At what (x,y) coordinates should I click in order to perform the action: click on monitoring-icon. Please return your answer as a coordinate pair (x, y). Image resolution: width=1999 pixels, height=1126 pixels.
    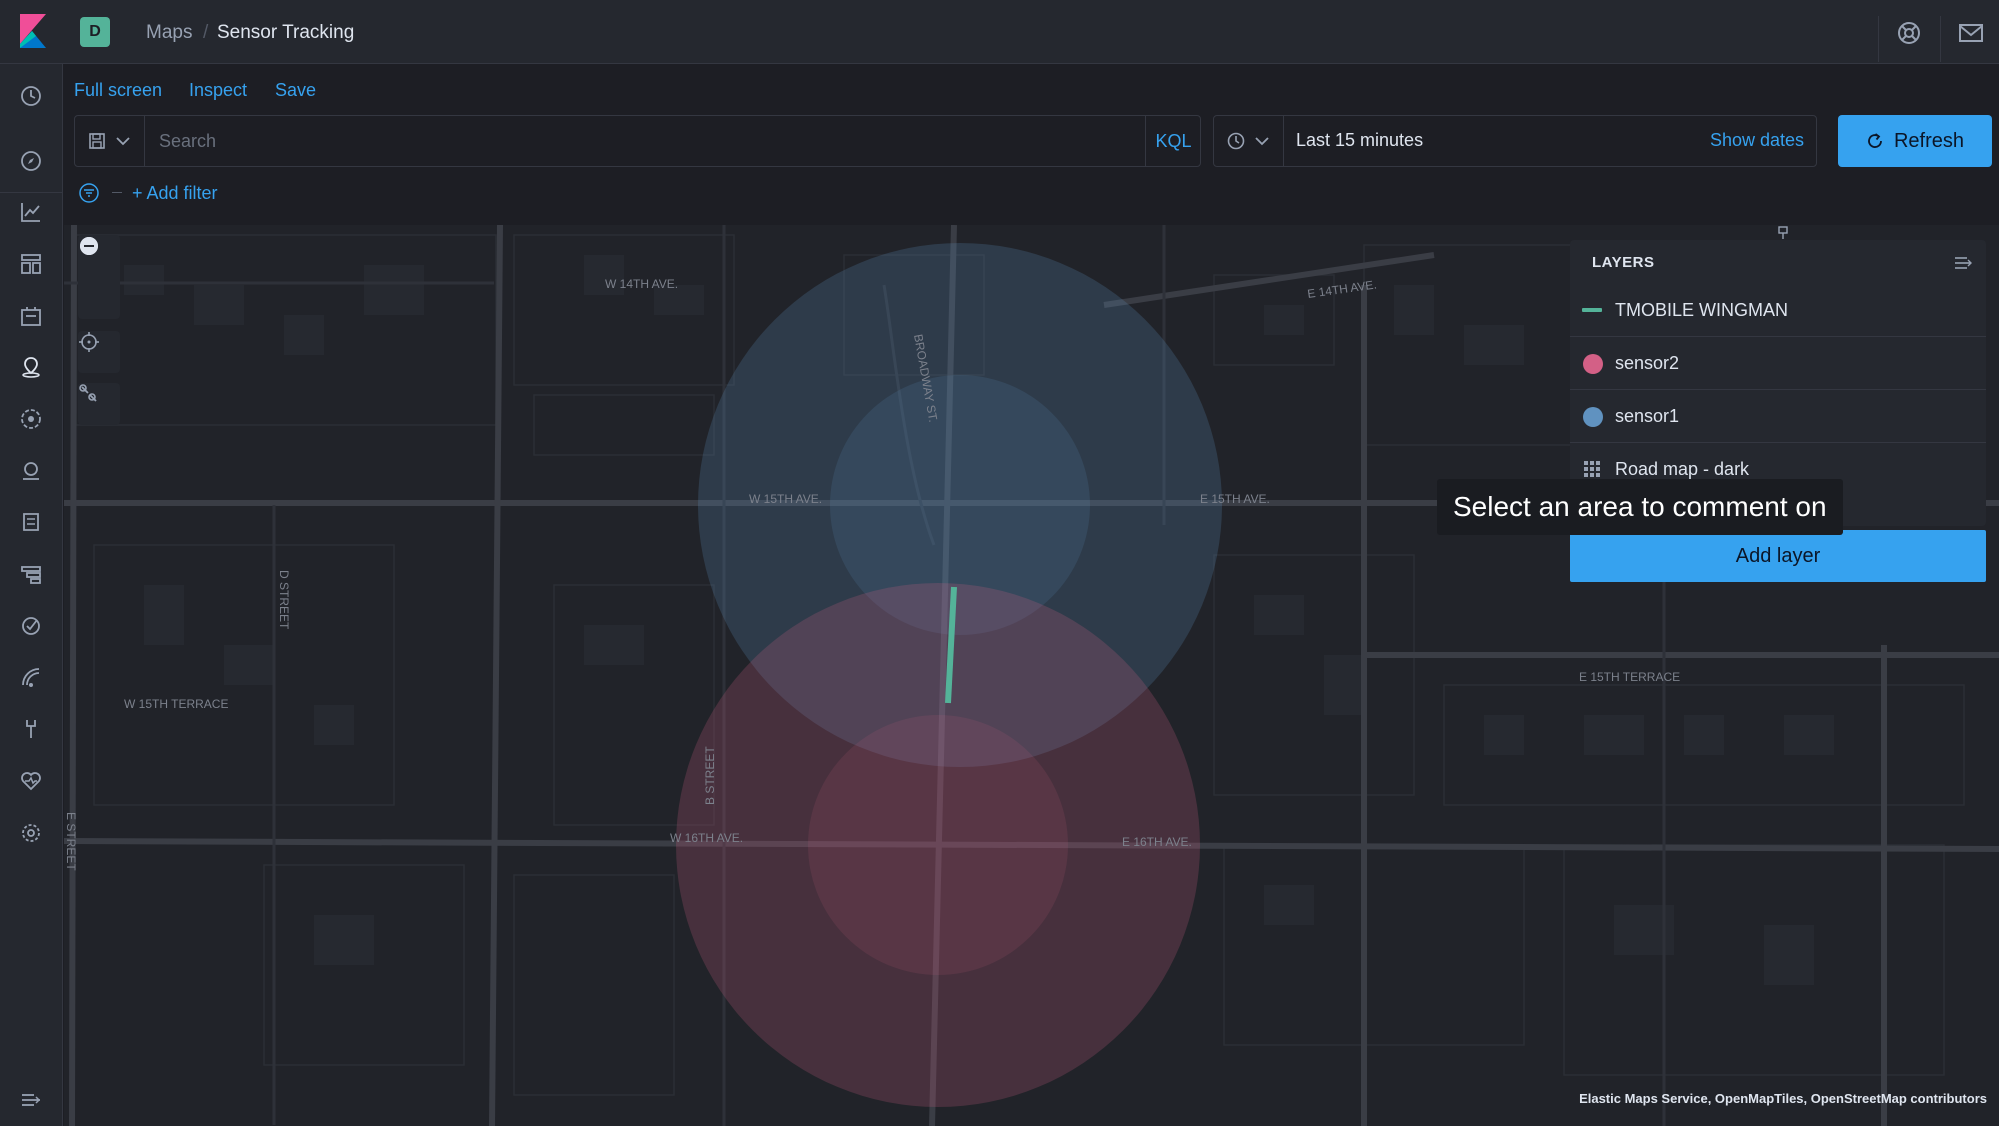
    Looking at the image, I should click on (31, 781).